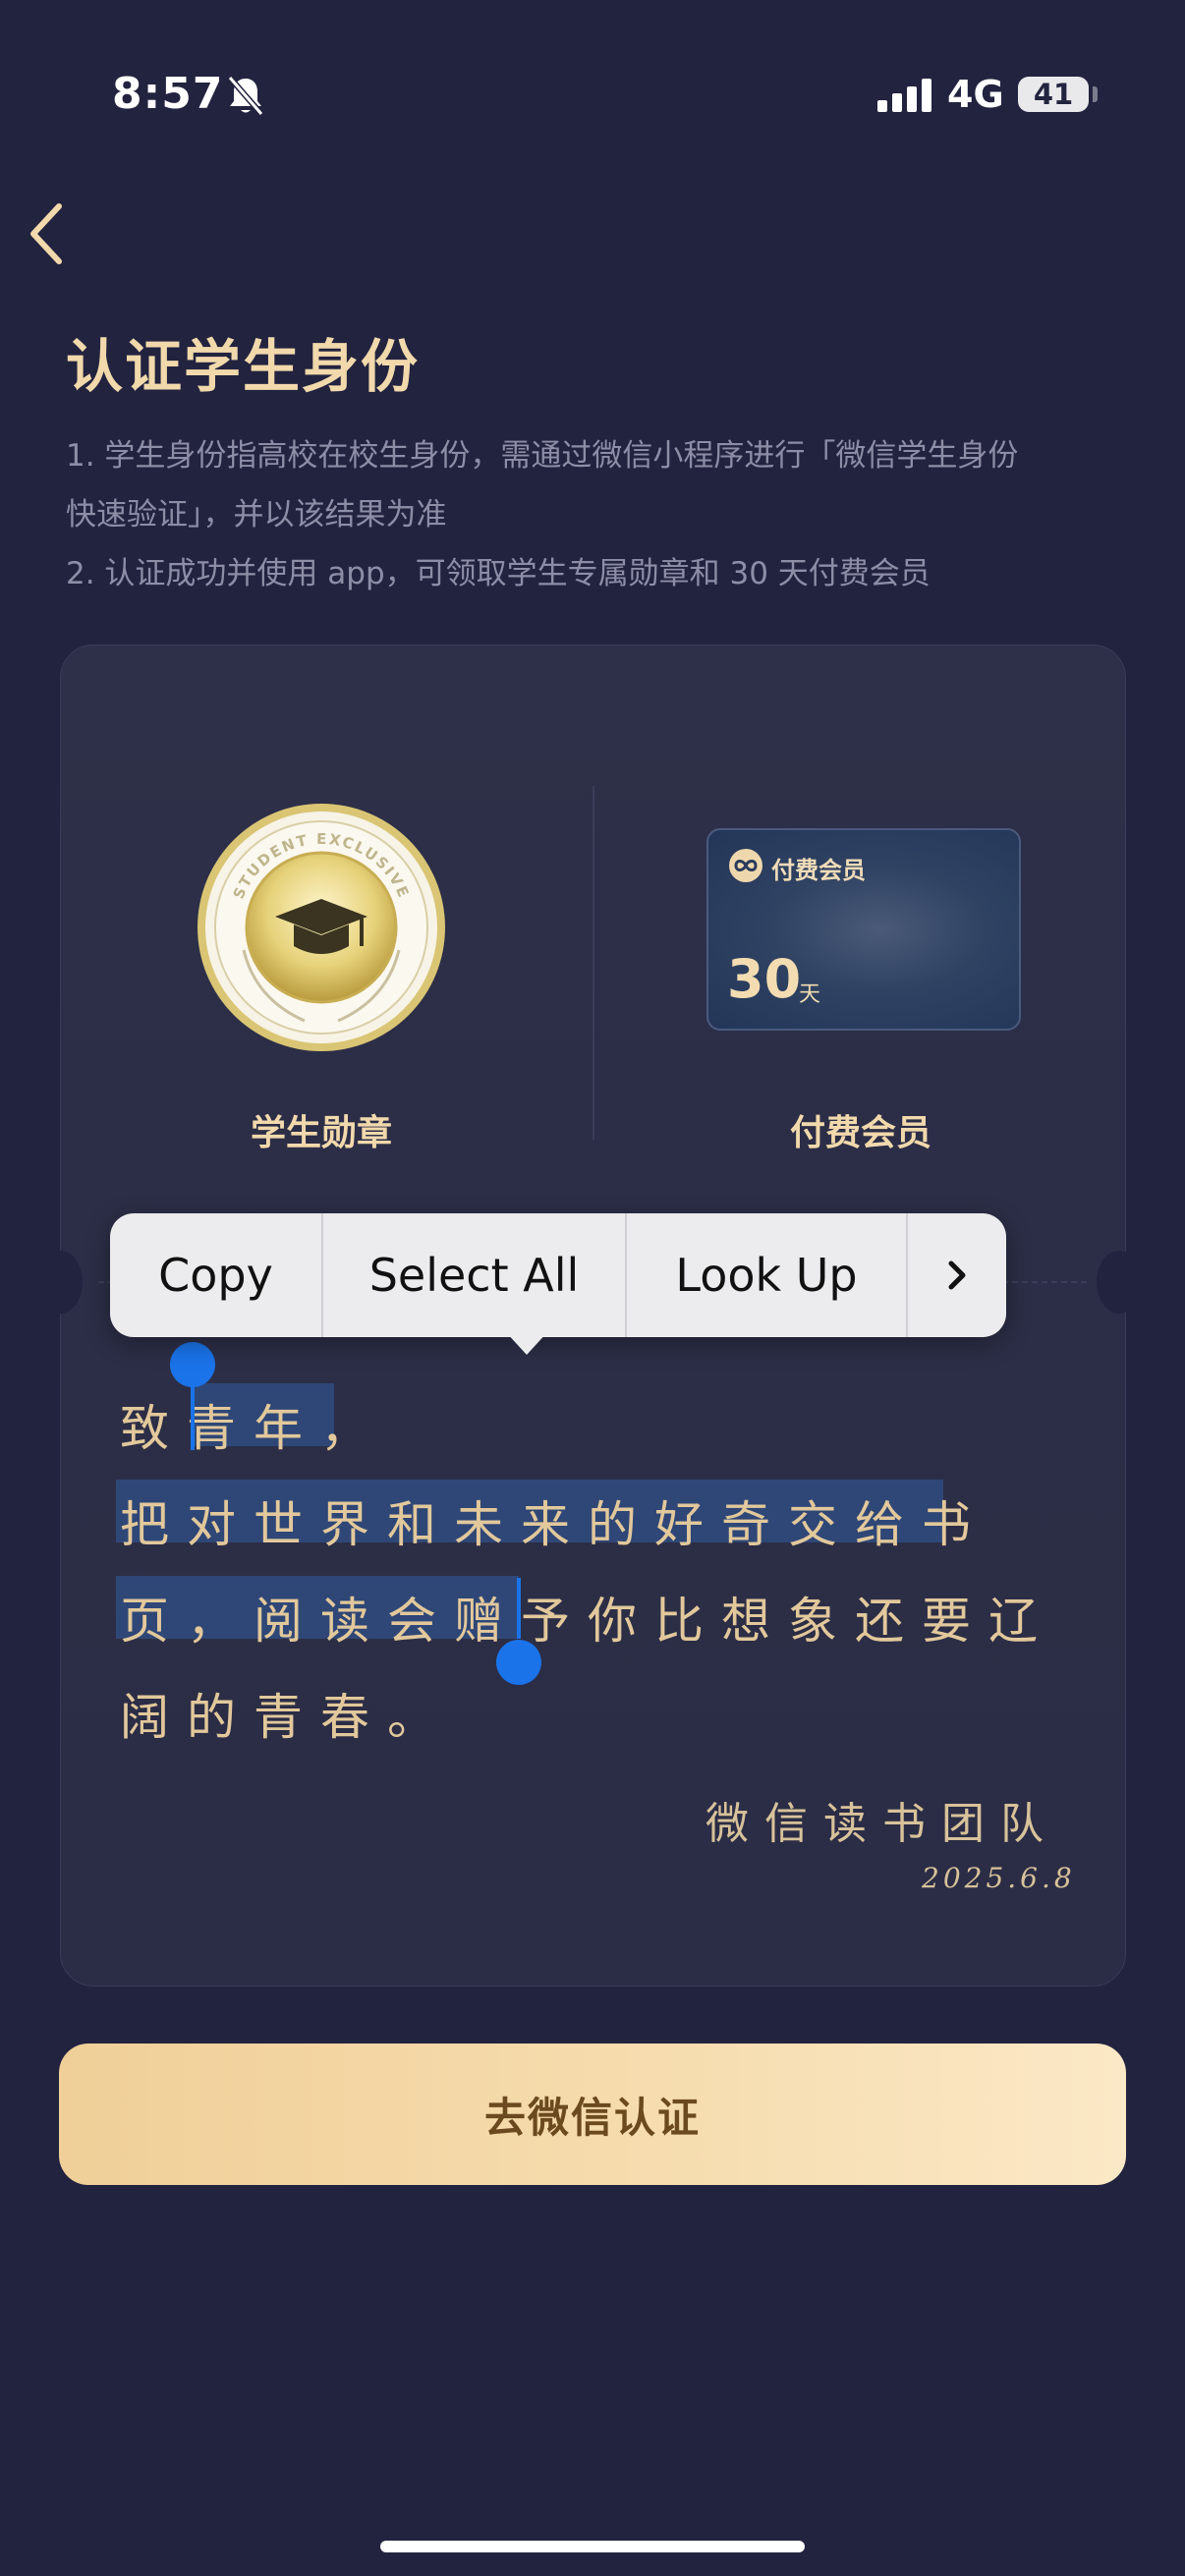 The height and width of the screenshot is (2576, 1185). I want to click on battery-level: 41, so click(1053, 94).